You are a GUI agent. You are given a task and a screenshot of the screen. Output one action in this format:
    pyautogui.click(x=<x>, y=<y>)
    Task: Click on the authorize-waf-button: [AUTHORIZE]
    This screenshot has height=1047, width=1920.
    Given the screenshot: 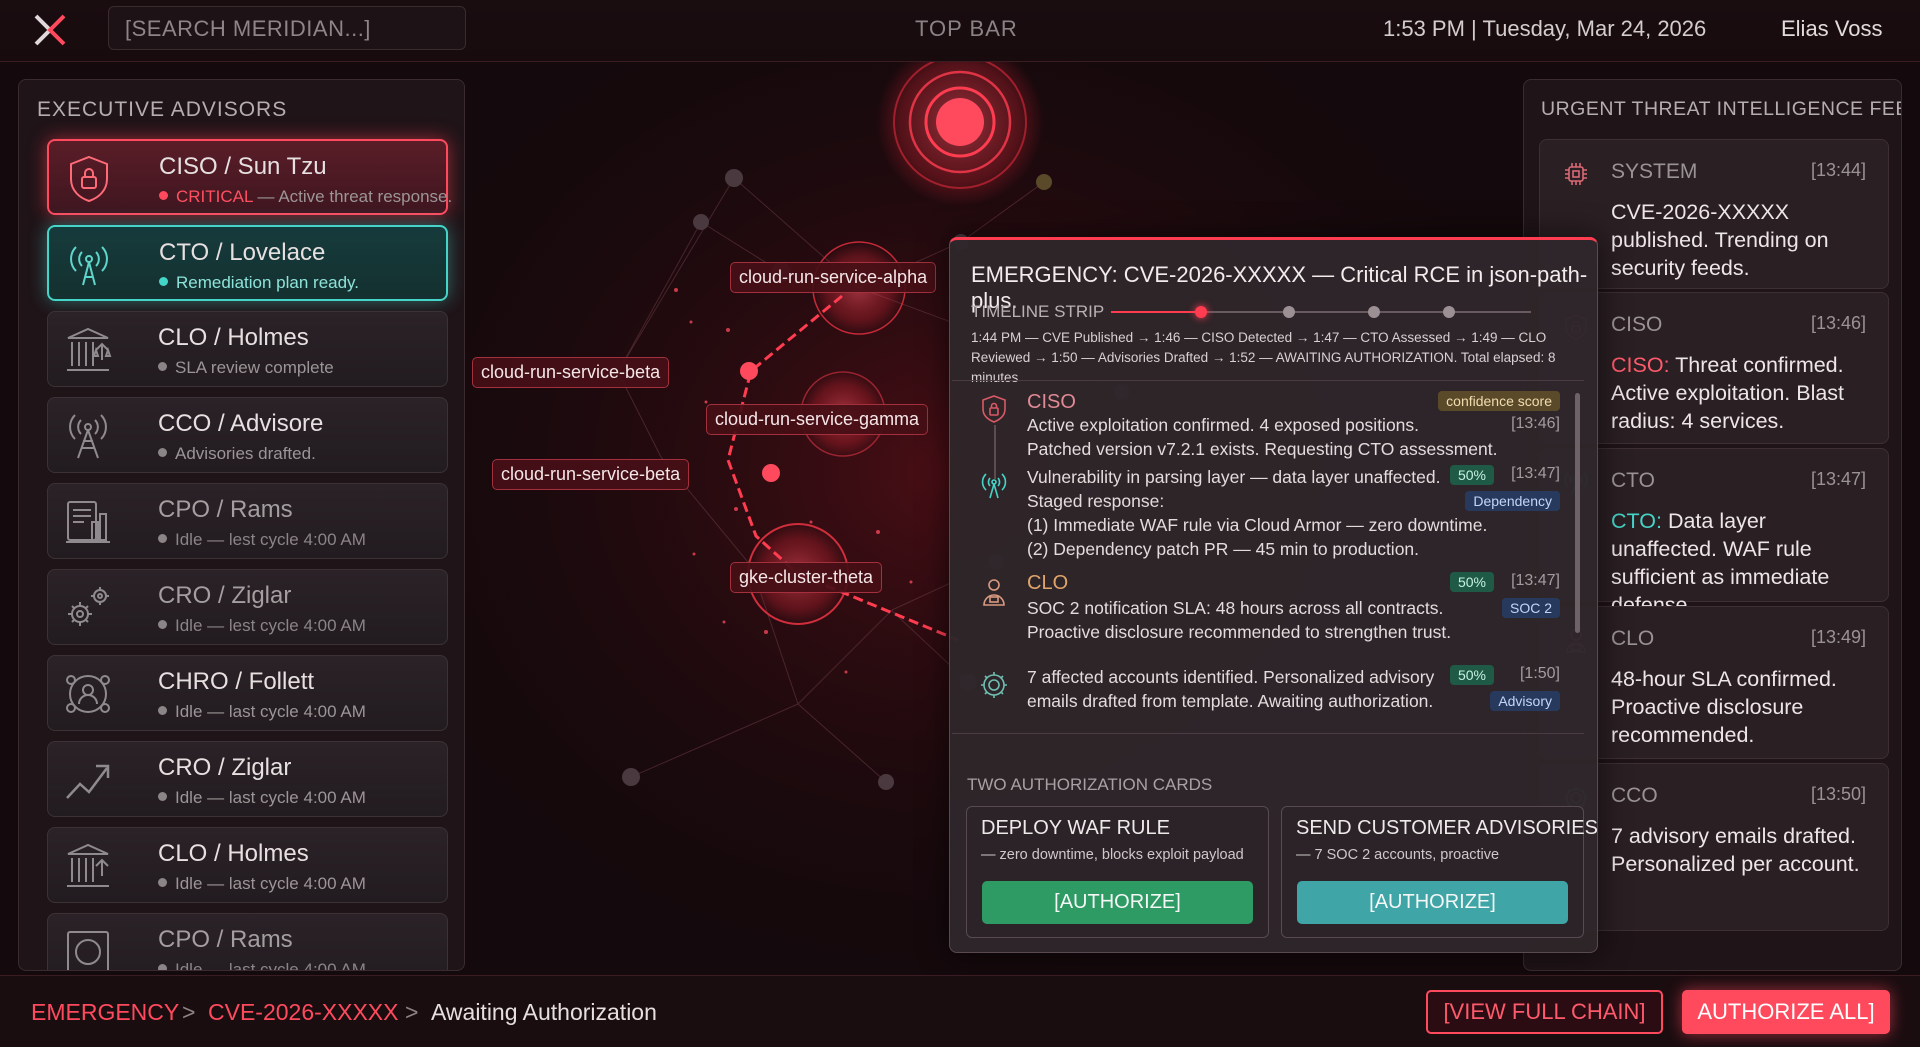 What is the action you would take?
    pyautogui.click(x=1117, y=902)
    